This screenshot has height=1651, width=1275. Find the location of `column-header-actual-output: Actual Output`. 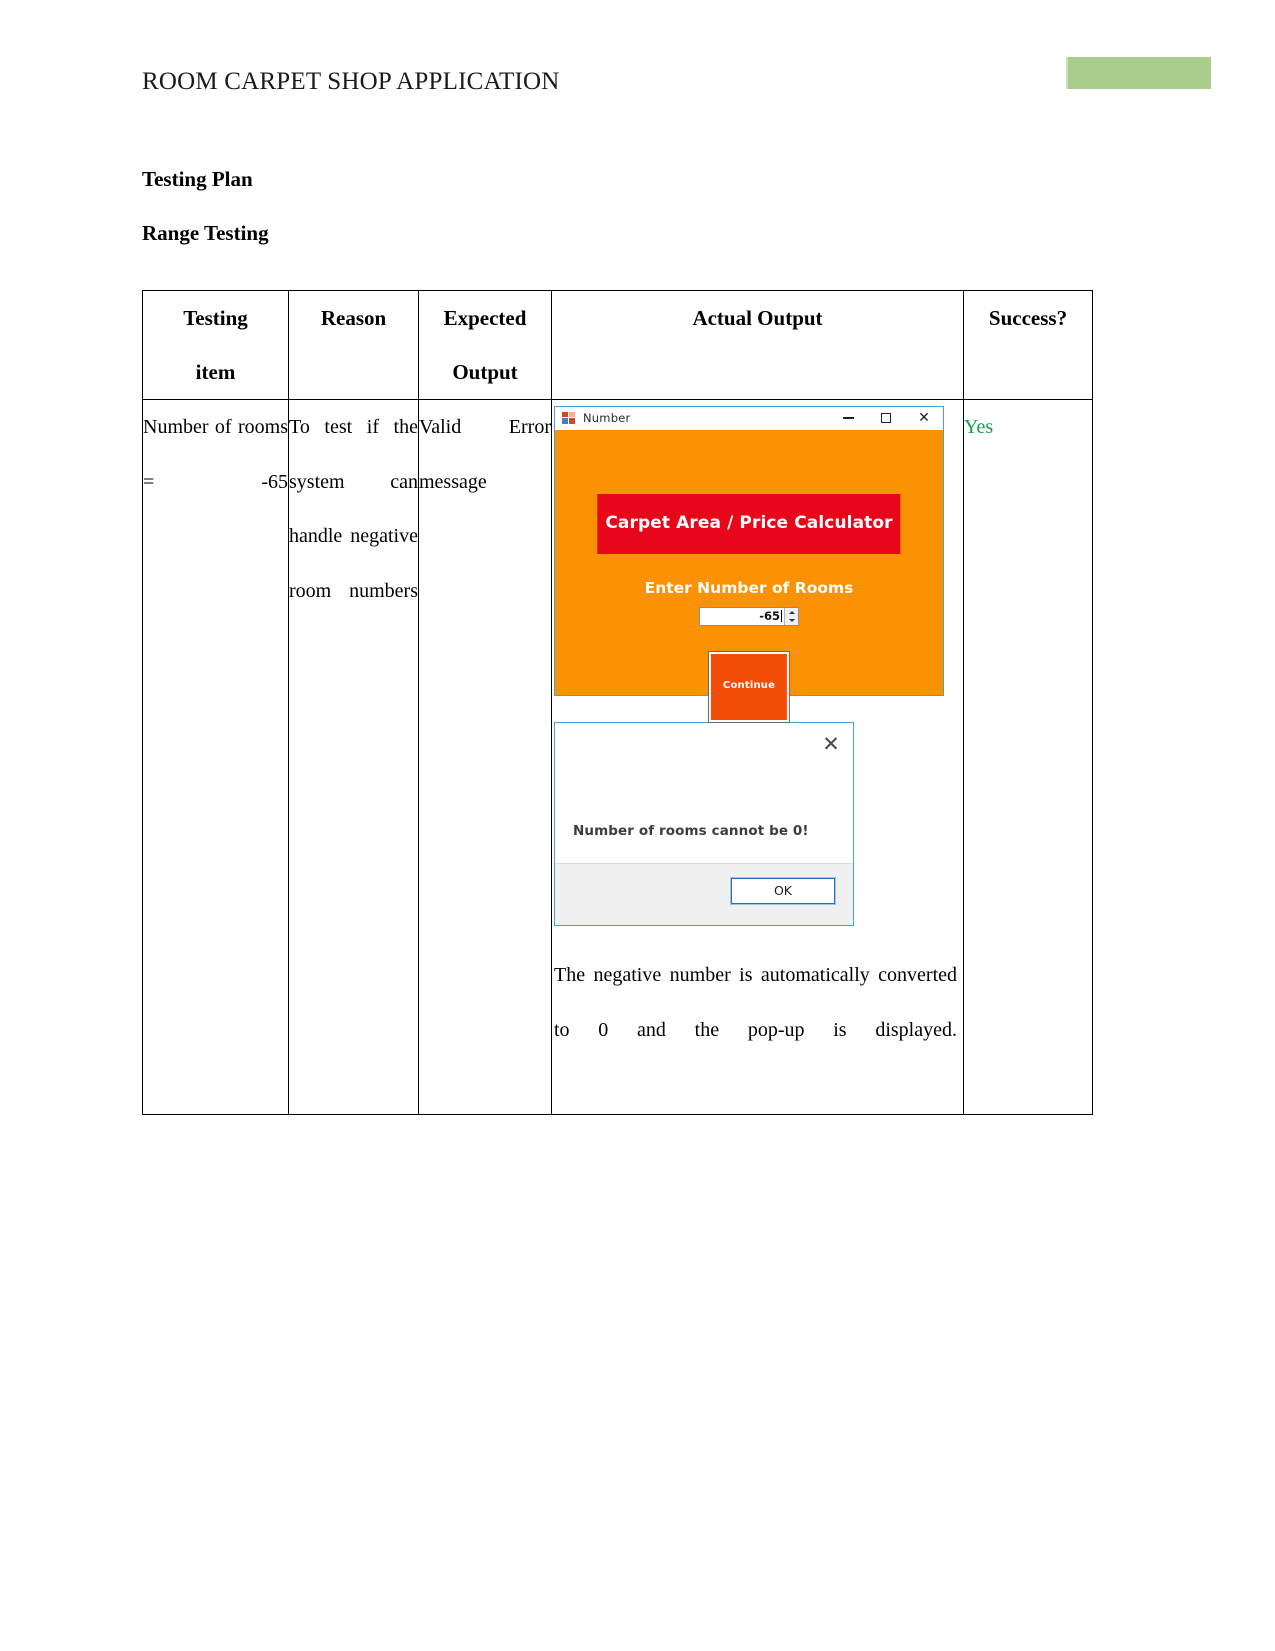

column-header-actual-output: Actual Output is located at coordinates (757, 345).